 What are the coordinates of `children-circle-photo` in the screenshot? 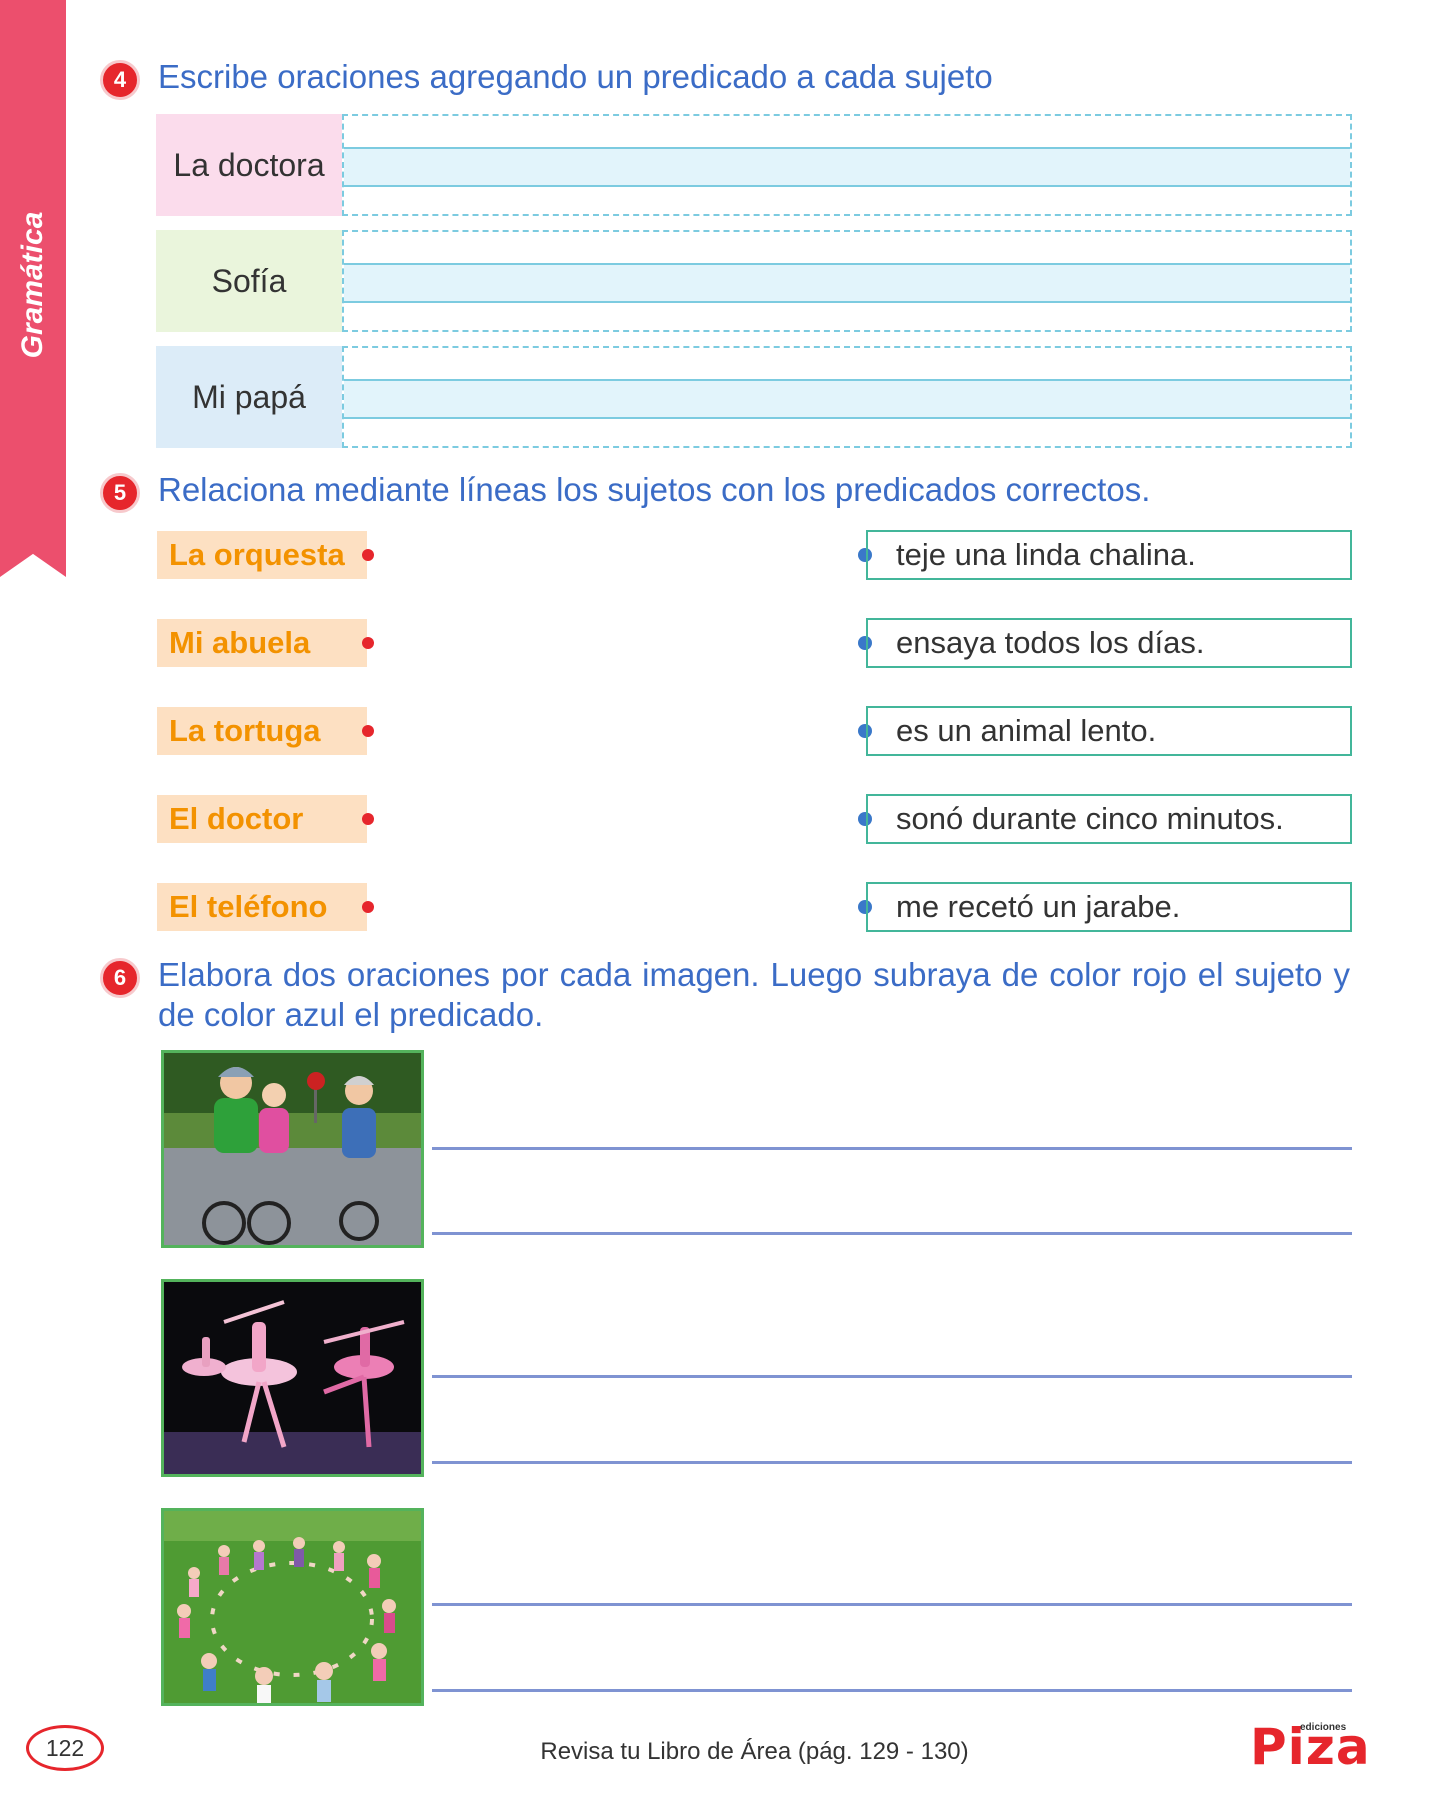 It's located at (292, 1607).